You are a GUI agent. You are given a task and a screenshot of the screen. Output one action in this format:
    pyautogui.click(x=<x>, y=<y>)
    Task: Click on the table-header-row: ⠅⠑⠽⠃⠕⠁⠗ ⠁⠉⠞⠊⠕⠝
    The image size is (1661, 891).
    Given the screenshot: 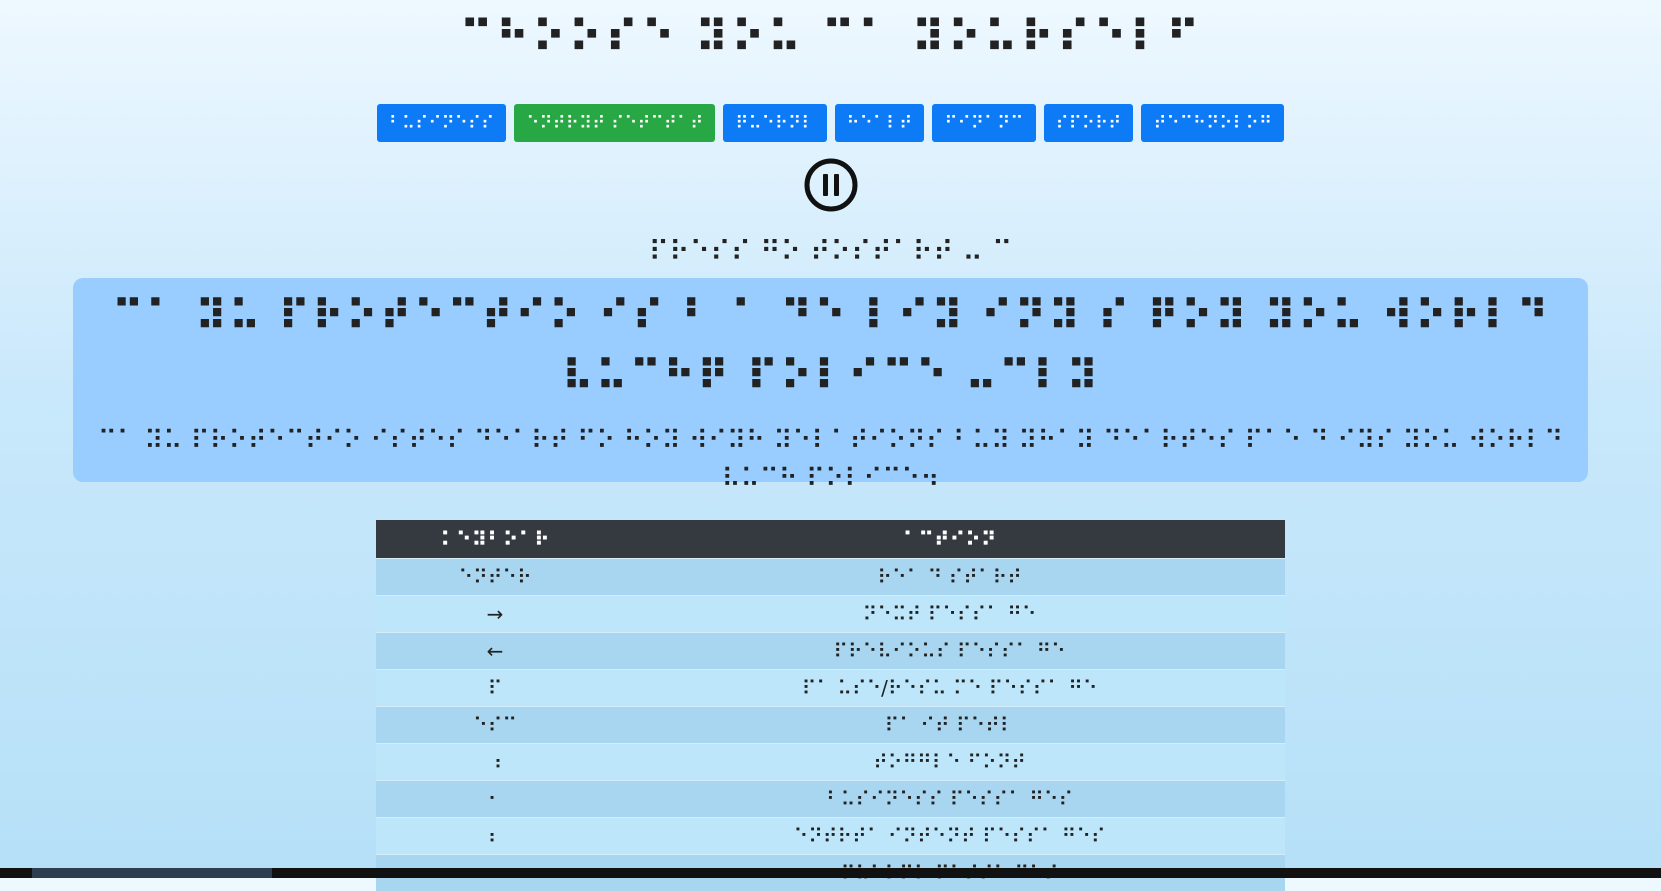 What is the action you would take?
    pyautogui.click(x=830, y=539)
    